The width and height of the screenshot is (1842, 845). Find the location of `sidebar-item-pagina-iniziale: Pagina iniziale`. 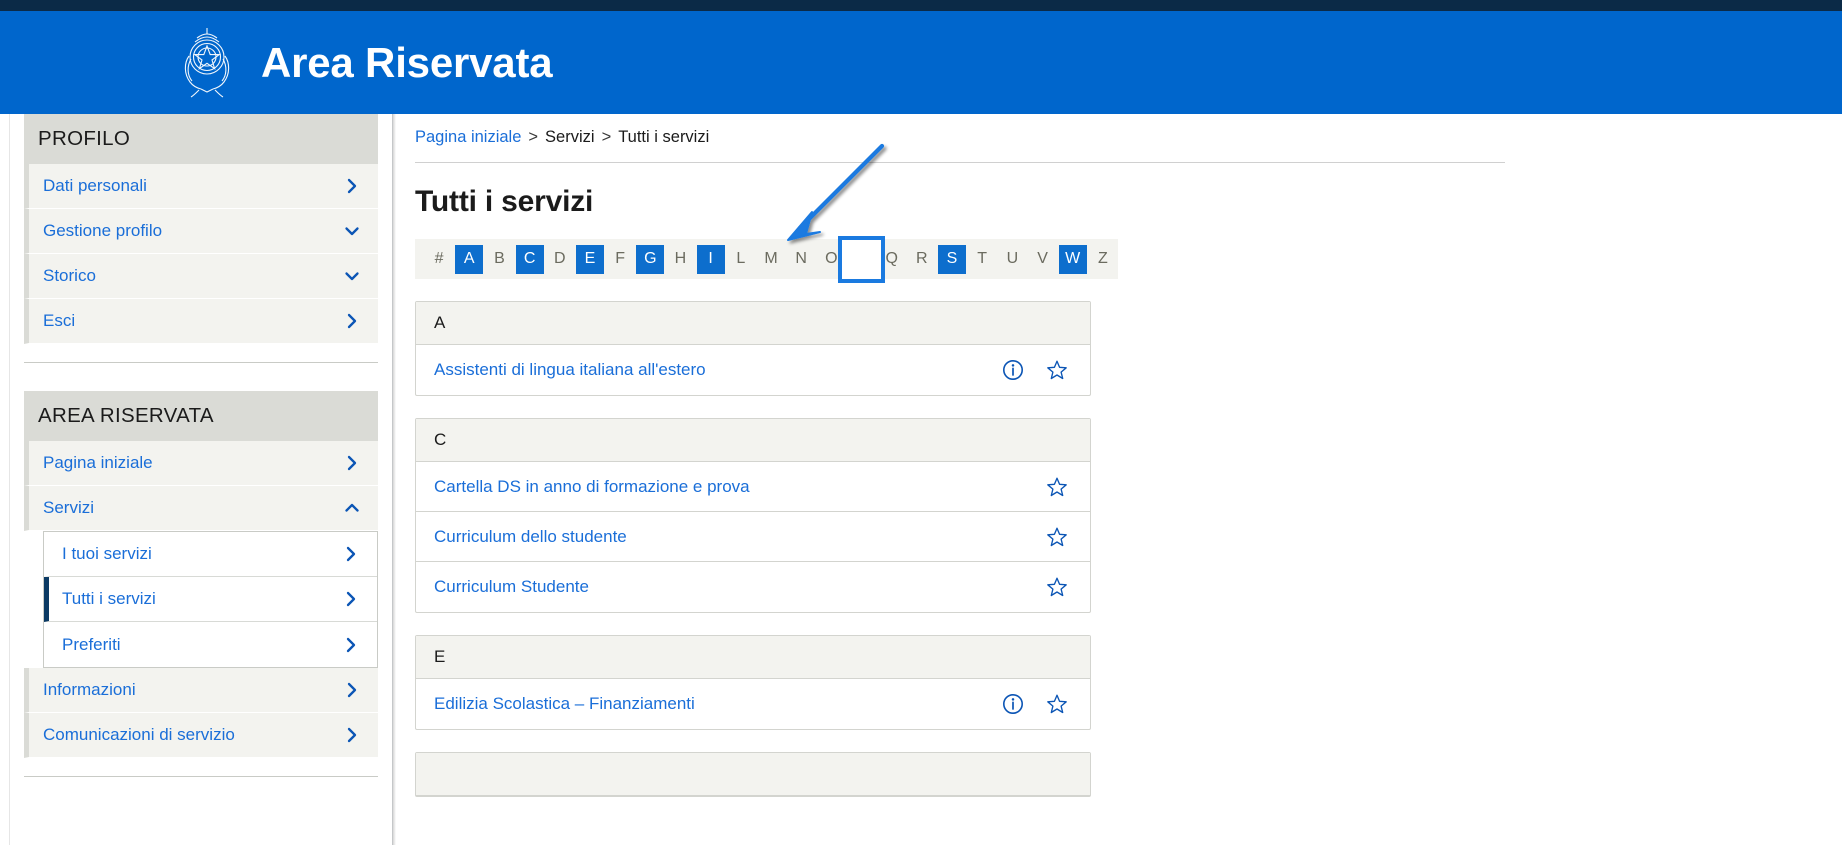

sidebar-item-pagina-iniziale: Pagina iniziale is located at coordinates (201, 463).